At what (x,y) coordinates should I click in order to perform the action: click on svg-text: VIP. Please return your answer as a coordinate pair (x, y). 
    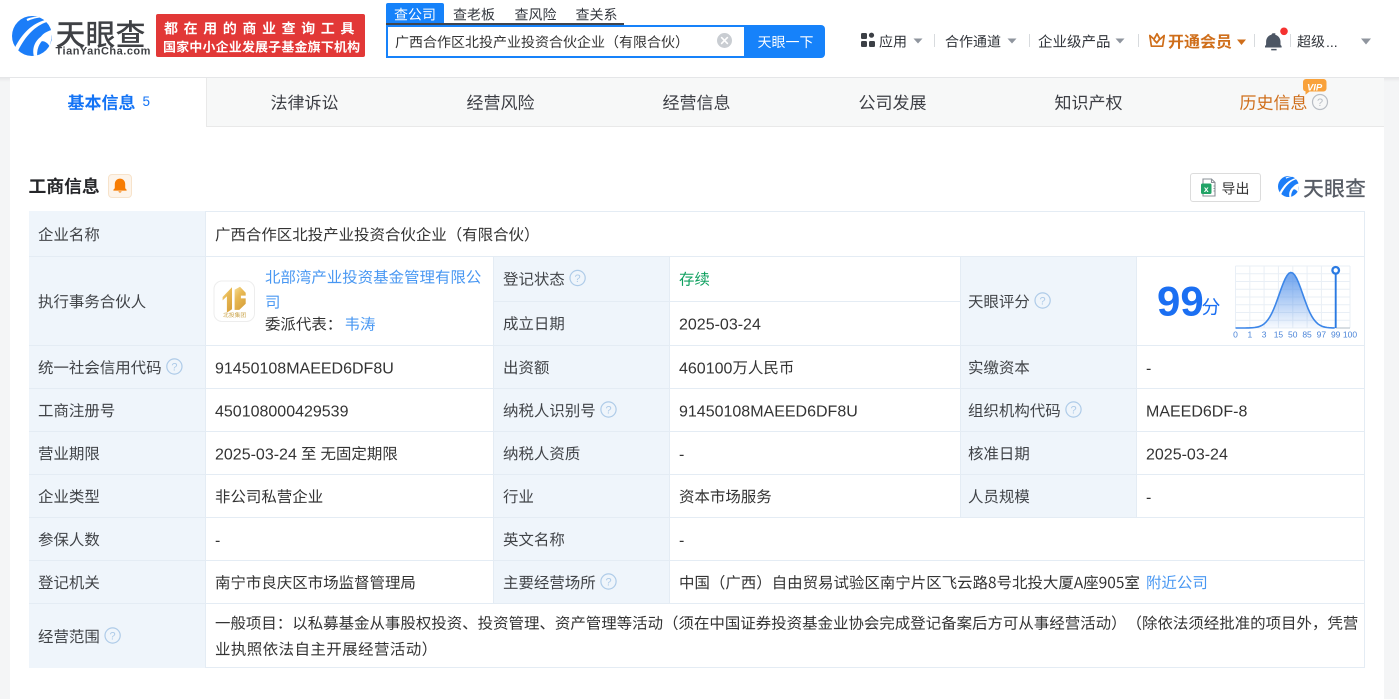
    Looking at the image, I should click on (1315, 87).